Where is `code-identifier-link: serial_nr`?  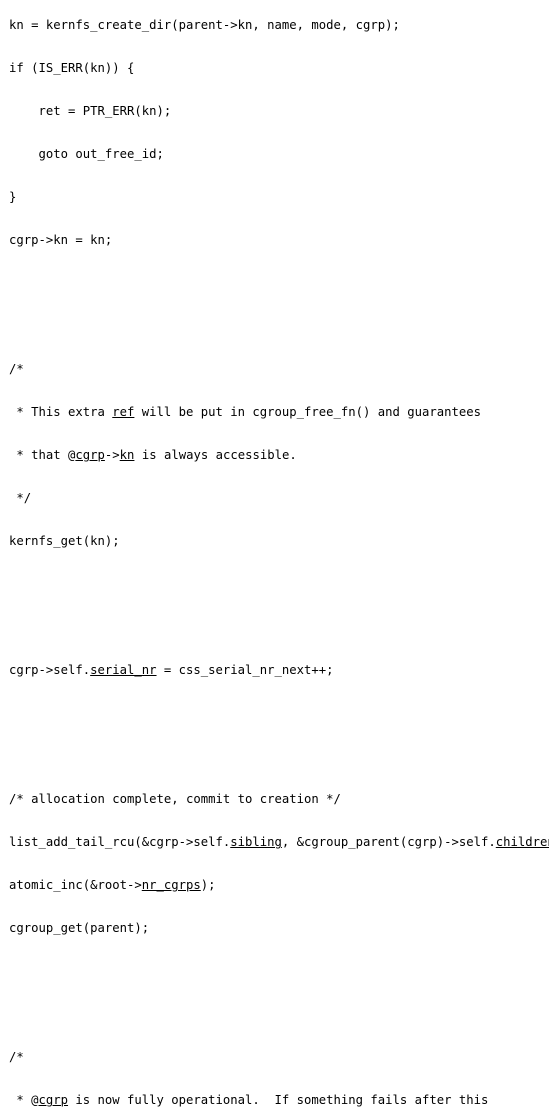
code-identifier-link: serial_nr is located at coordinates (123, 670).